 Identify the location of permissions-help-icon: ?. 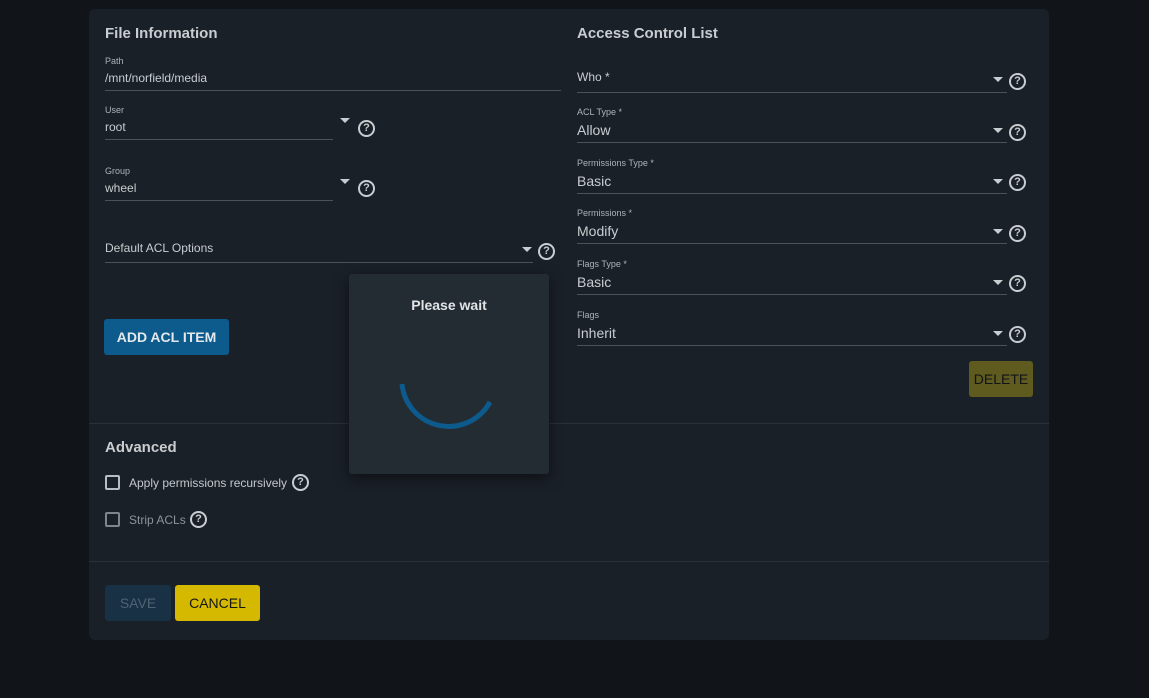
(1017, 233).